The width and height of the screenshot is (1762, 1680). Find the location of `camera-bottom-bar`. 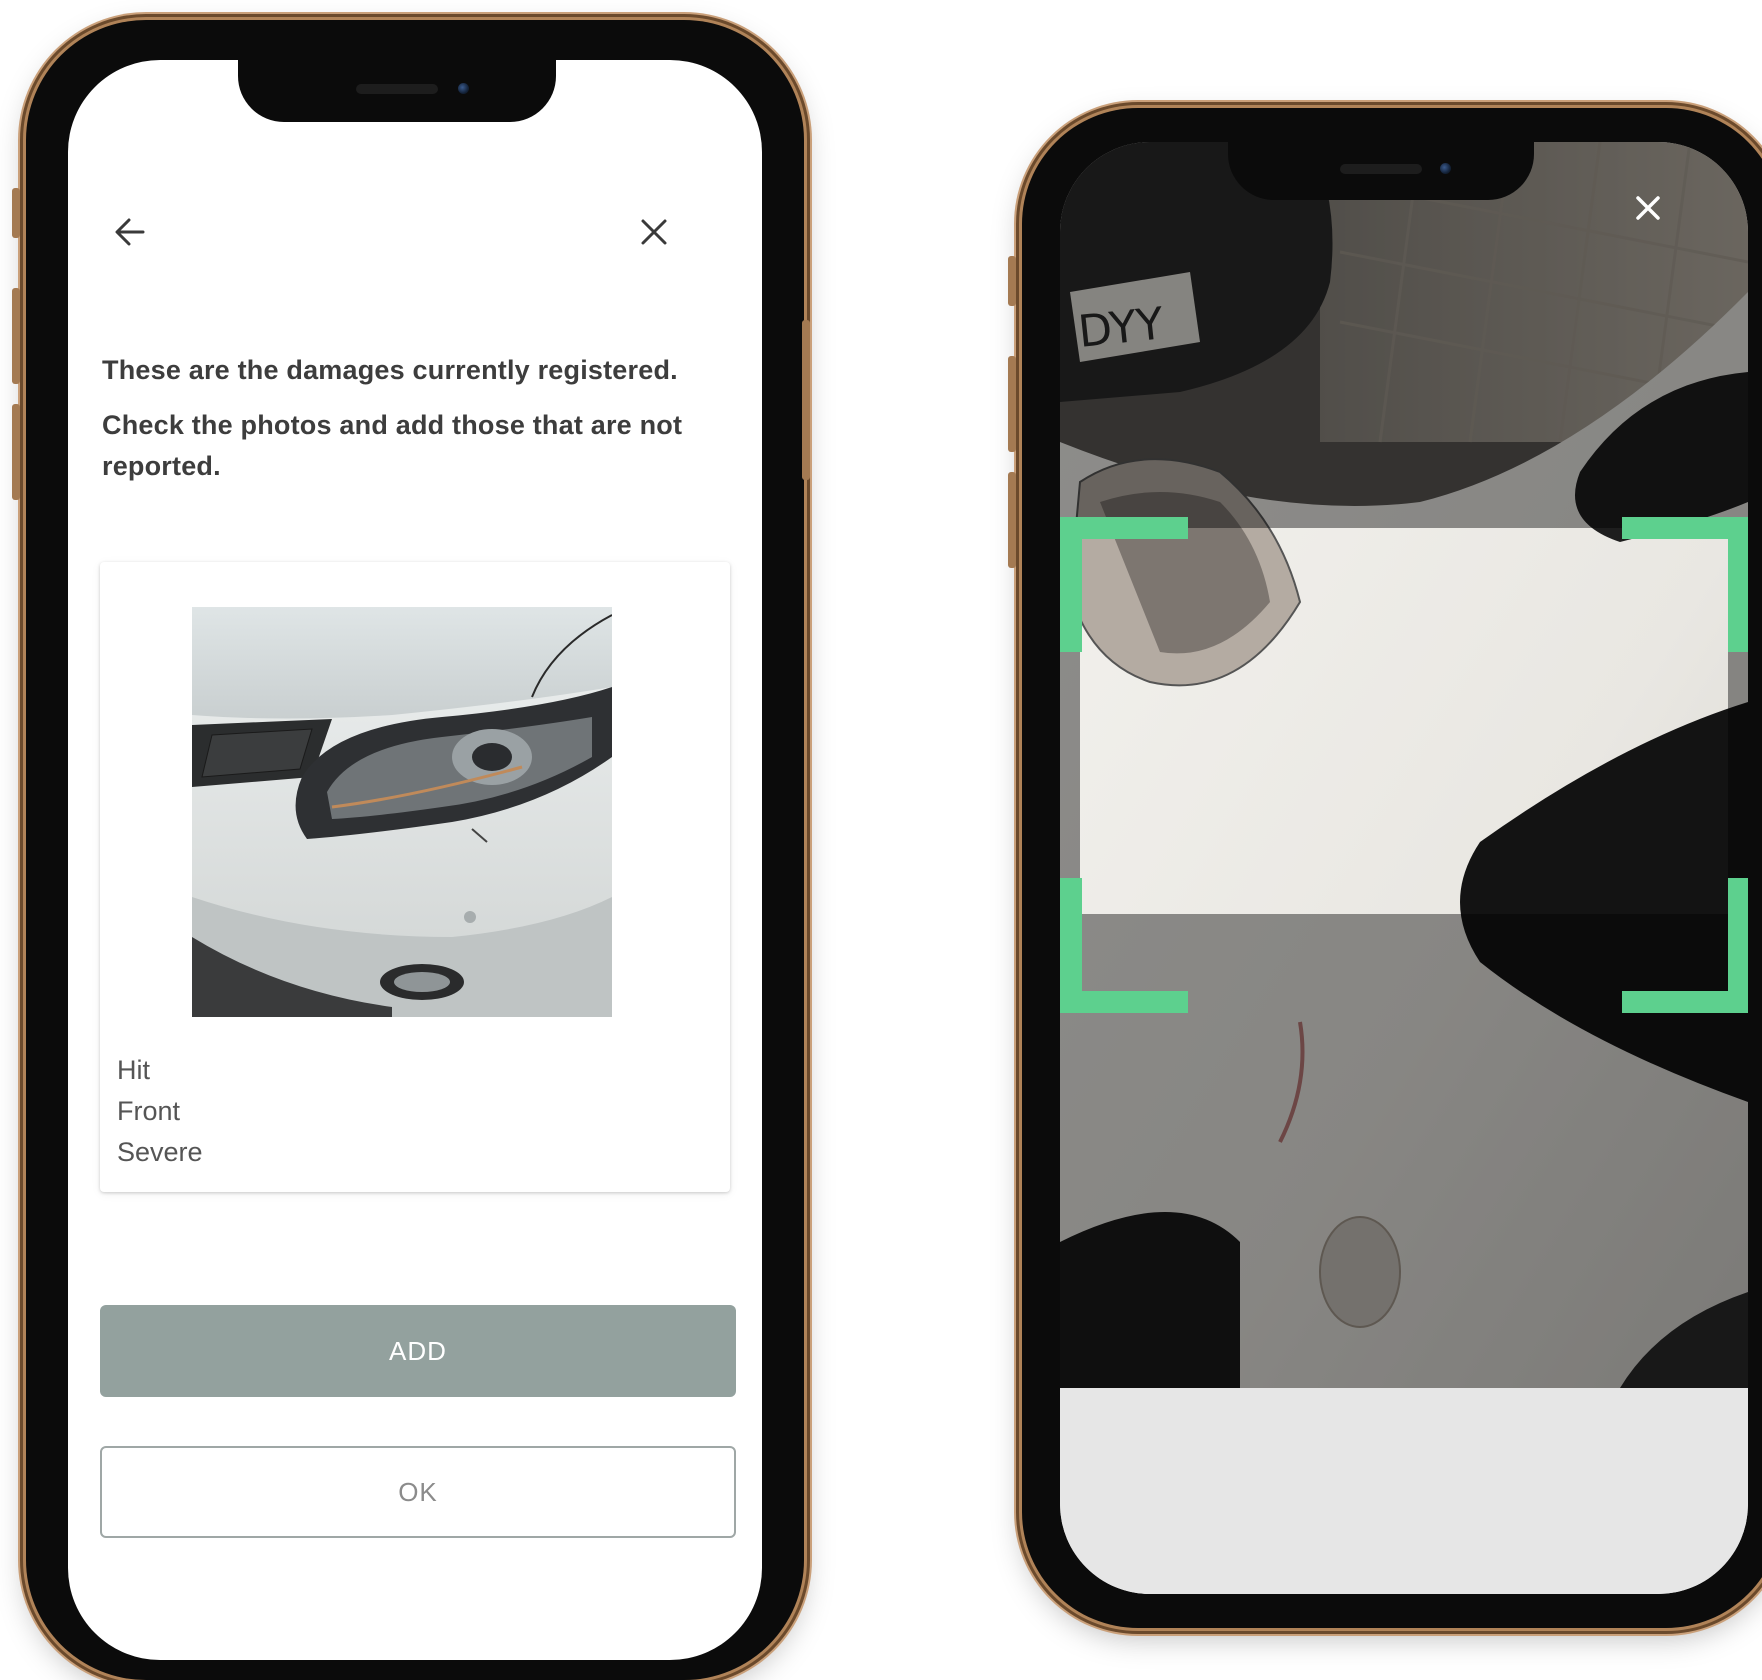

camera-bottom-bar is located at coordinates (1404, 1491).